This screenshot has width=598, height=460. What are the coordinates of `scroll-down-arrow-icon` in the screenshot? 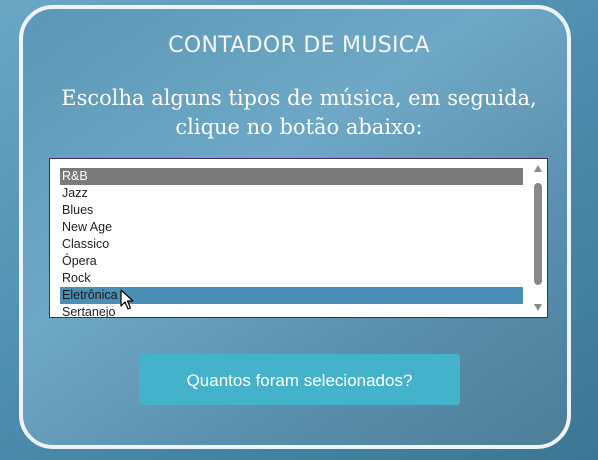 It's located at (538, 307).